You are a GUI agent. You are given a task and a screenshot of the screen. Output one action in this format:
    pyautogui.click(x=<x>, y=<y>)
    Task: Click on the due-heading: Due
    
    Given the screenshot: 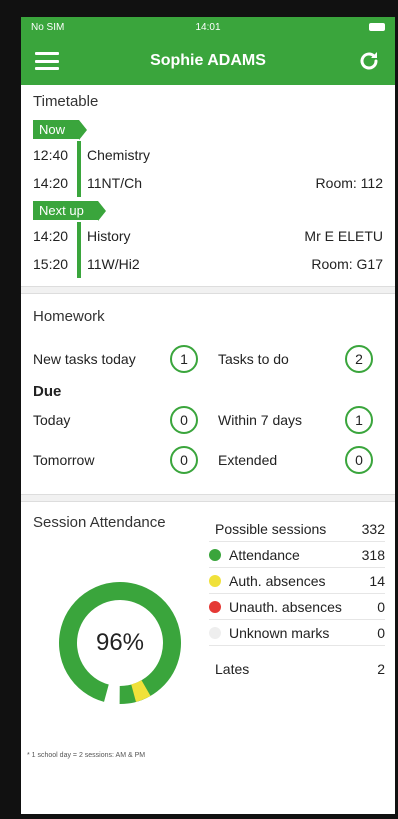 What is the action you would take?
    pyautogui.click(x=47, y=391)
    